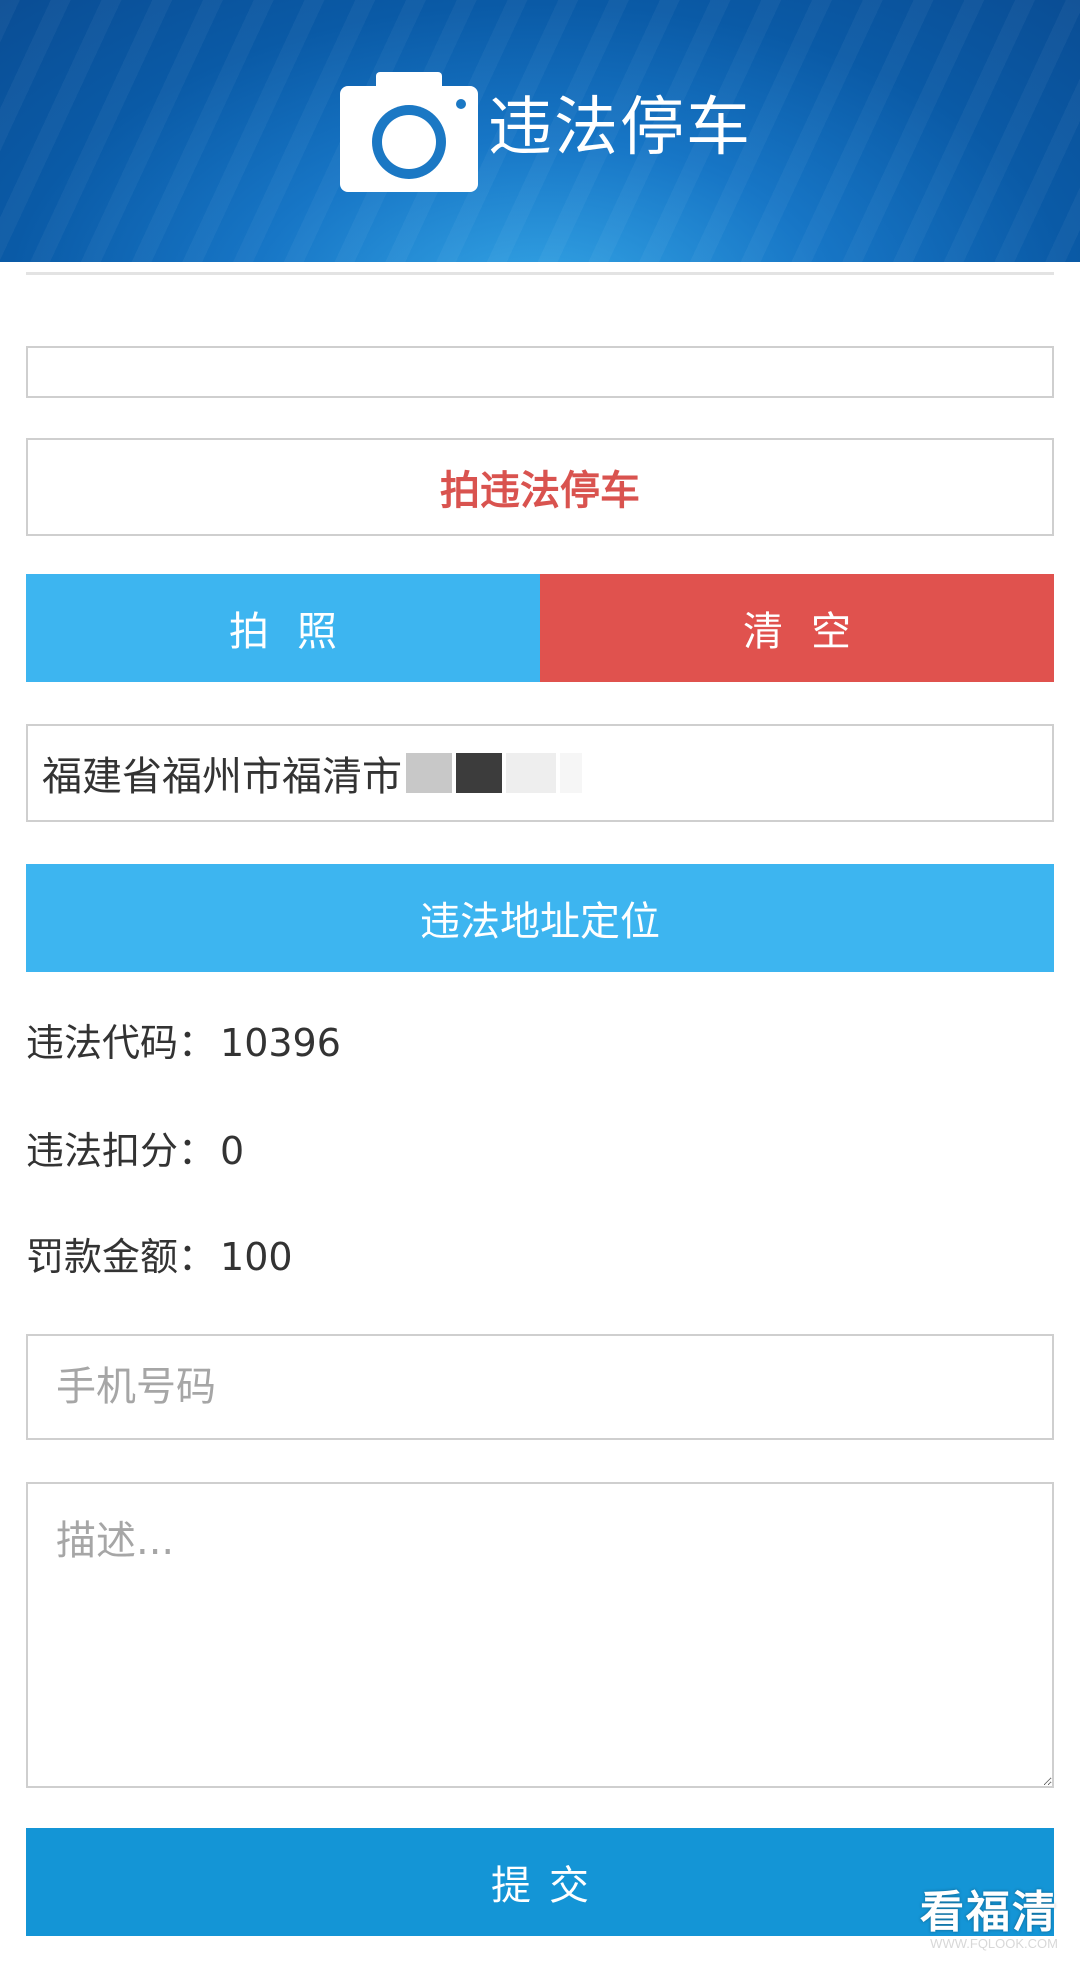  What do you see at coordinates (121, 1257) in the screenshot?
I see `fine-amount-label: 罚款金额：` at bounding box center [121, 1257].